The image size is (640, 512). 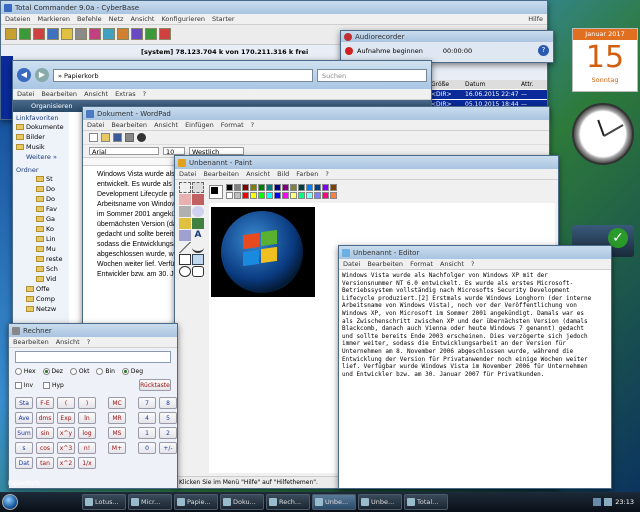 What do you see at coordinates (199, 125) in the screenshot?
I see `wordpad-menu-item: Einfügen` at bounding box center [199, 125].